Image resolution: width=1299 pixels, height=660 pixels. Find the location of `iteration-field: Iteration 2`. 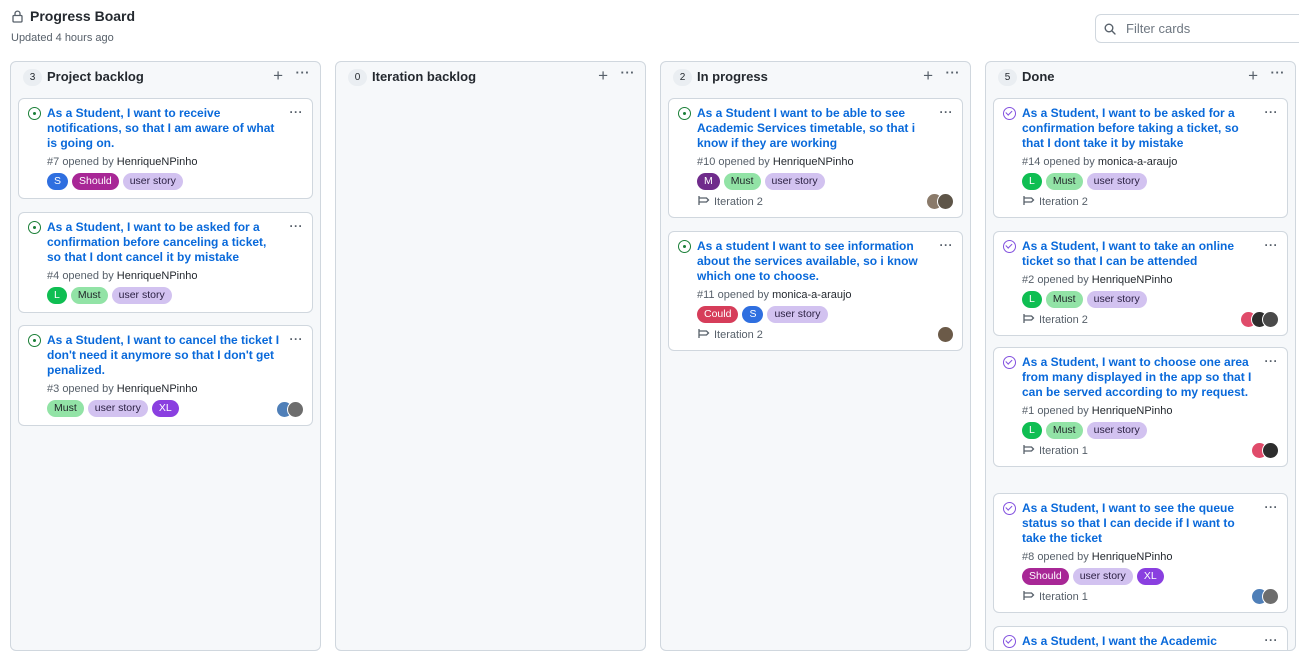

iteration-field: Iteration 2 is located at coordinates (825, 335).